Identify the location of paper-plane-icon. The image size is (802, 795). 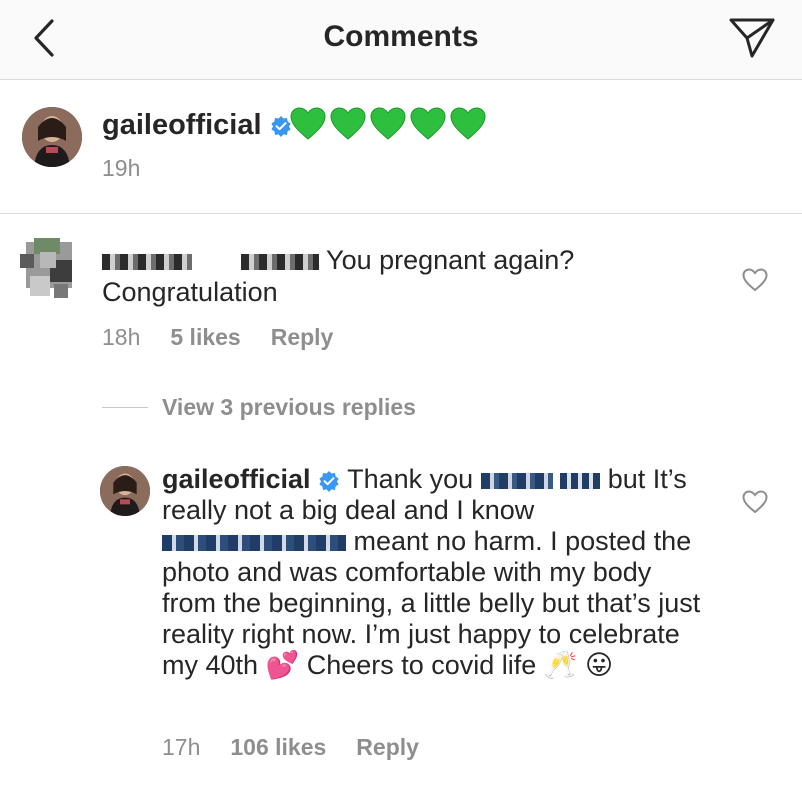
(752, 38).